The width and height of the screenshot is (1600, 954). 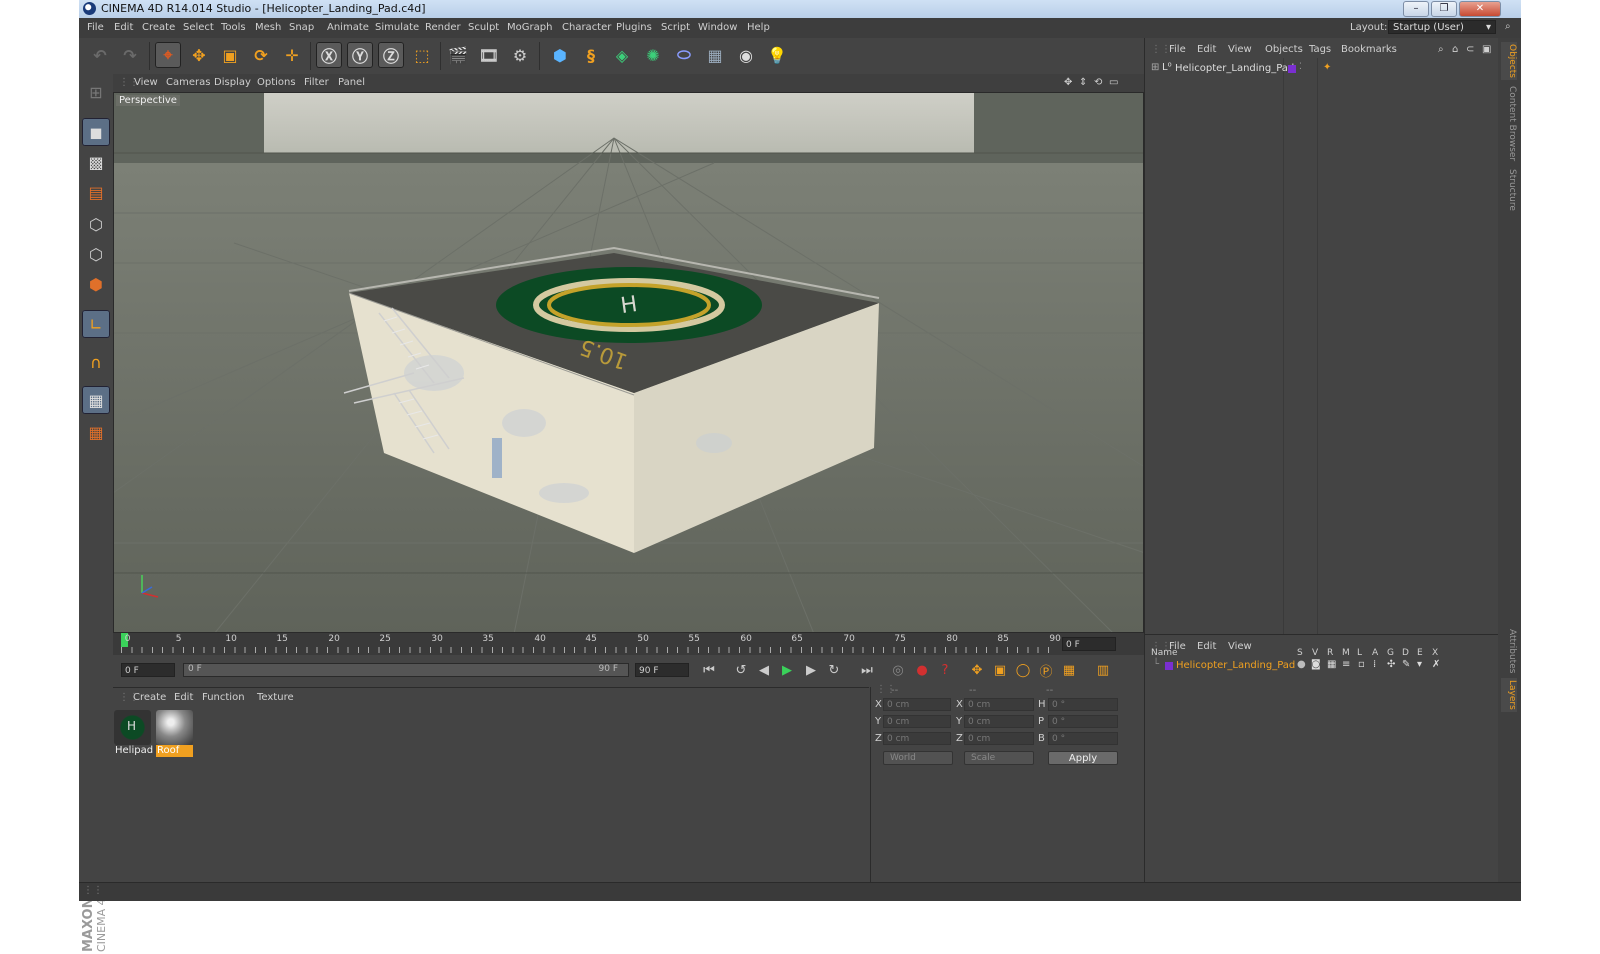 I want to click on menu-animate: Animate, so click(x=348, y=27).